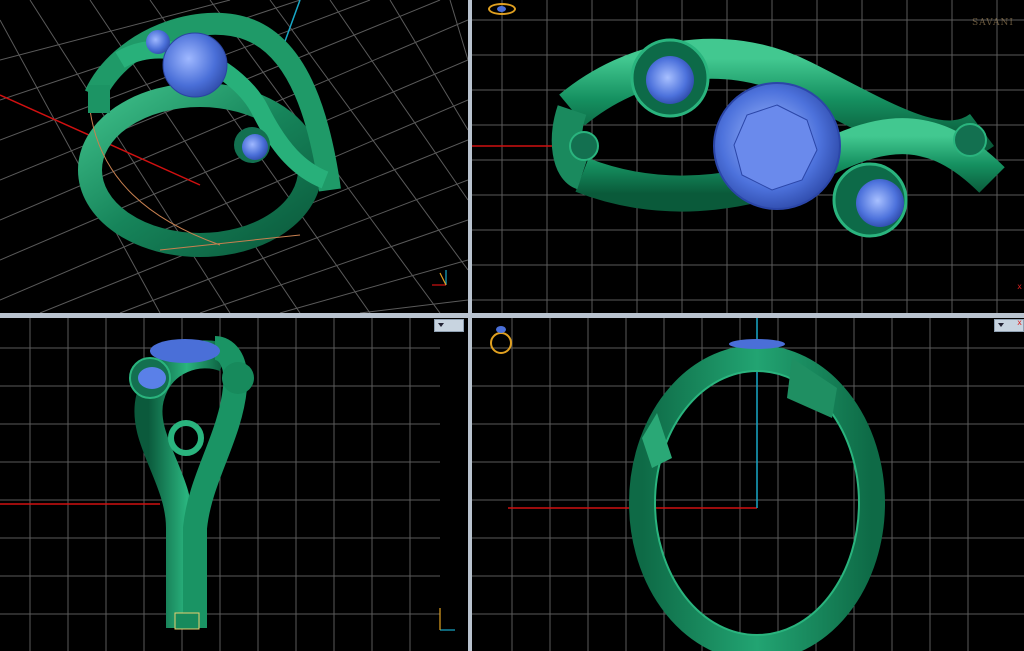  Describe the element at coordinates (152, 378) in the screenshot. I see `accent-stone` at that location.